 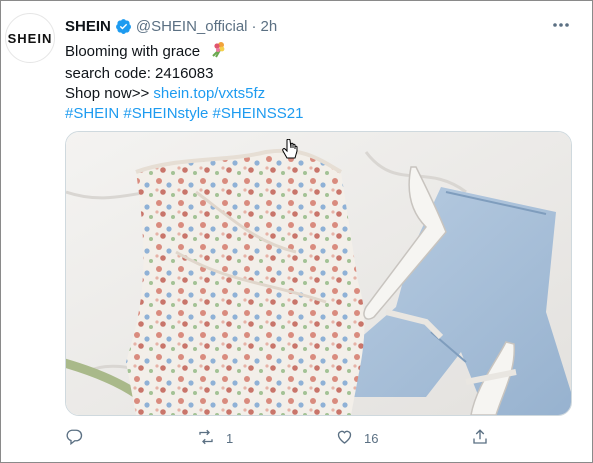 What do you see at coordinates (561, 25) in the screenshot?
I see `more-options-icon` at bounding box center [561, 25].